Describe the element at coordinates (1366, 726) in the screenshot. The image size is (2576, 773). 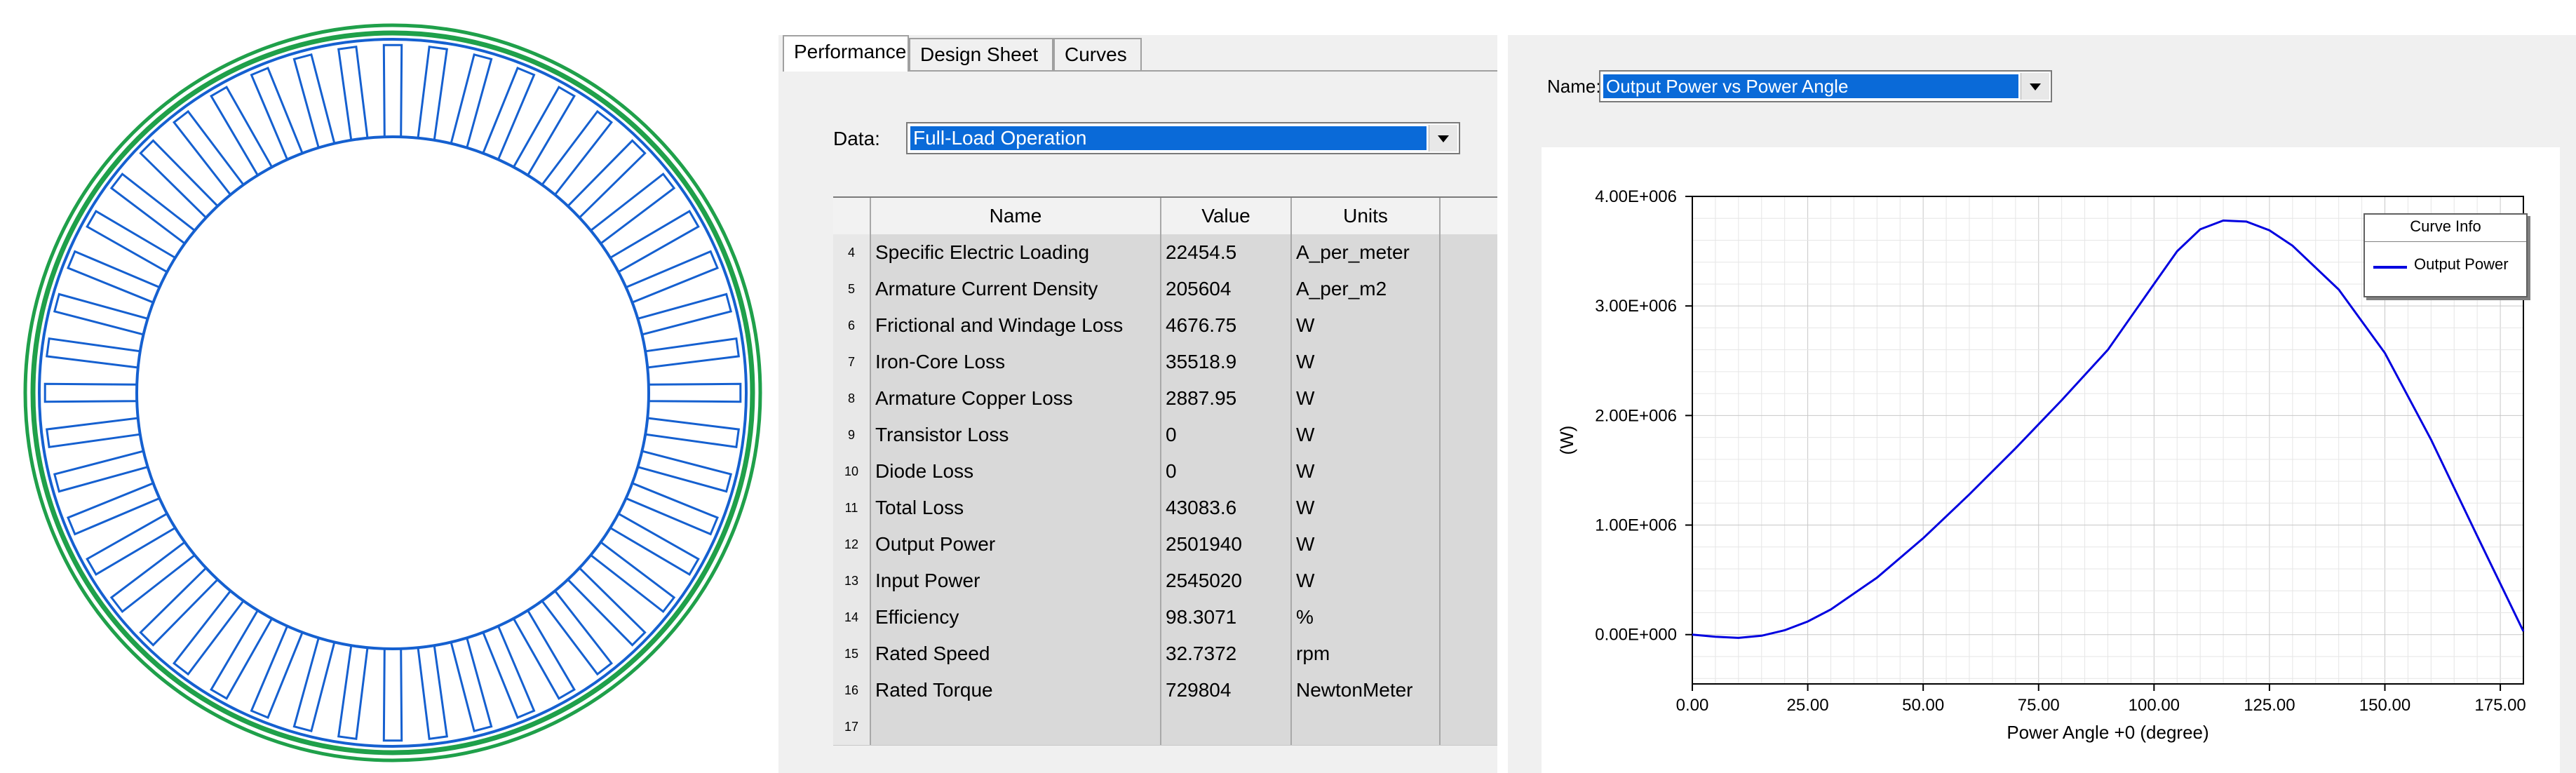
I see `row-units` at that location.